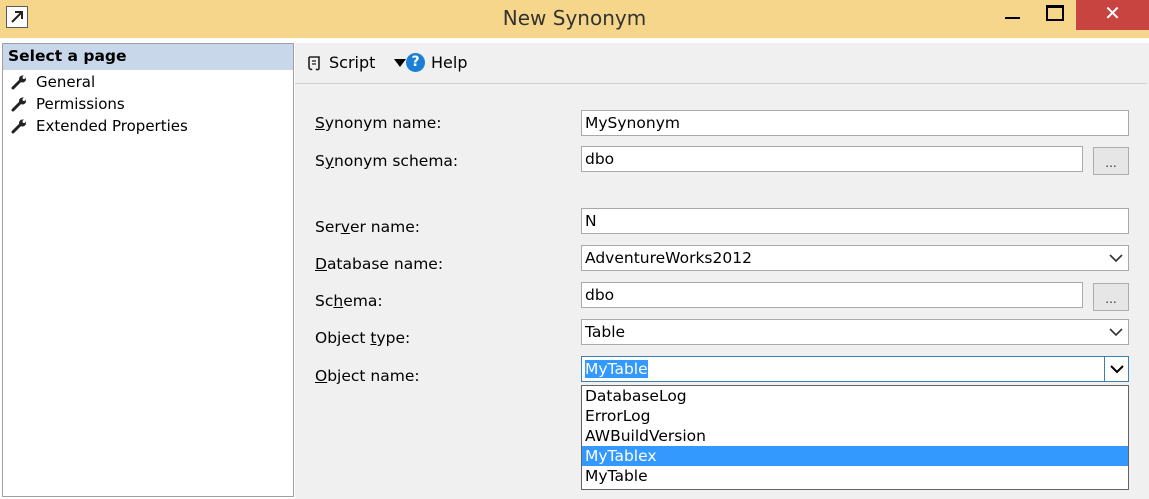 Image resolution: width=1149 pixels, height=499 pixels. Describe the element at coordinates (338, 301) in the screenshot. I see `label-mnemonic: h` at that location.